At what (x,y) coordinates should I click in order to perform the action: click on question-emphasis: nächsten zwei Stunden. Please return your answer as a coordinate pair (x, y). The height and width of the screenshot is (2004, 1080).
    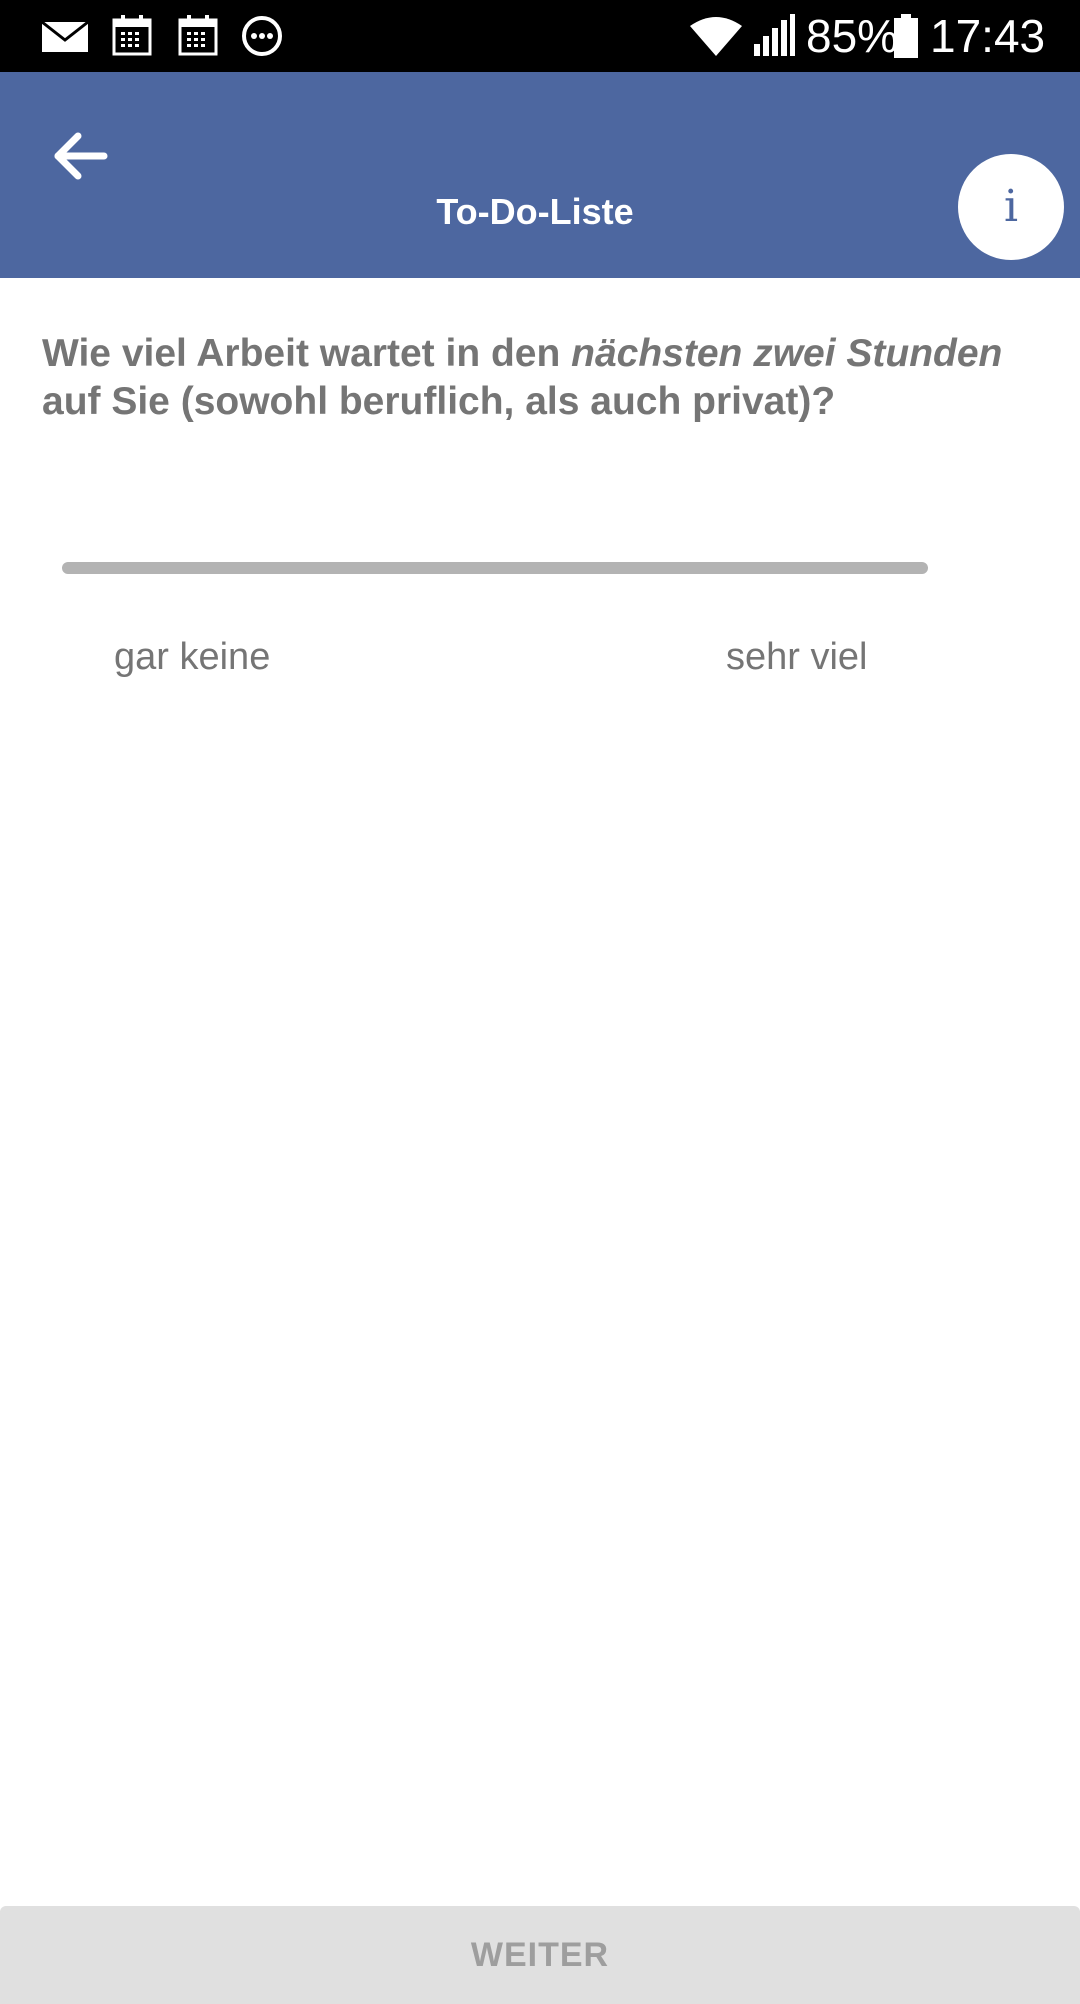
    Looking at the image, I should click on (787, 353).